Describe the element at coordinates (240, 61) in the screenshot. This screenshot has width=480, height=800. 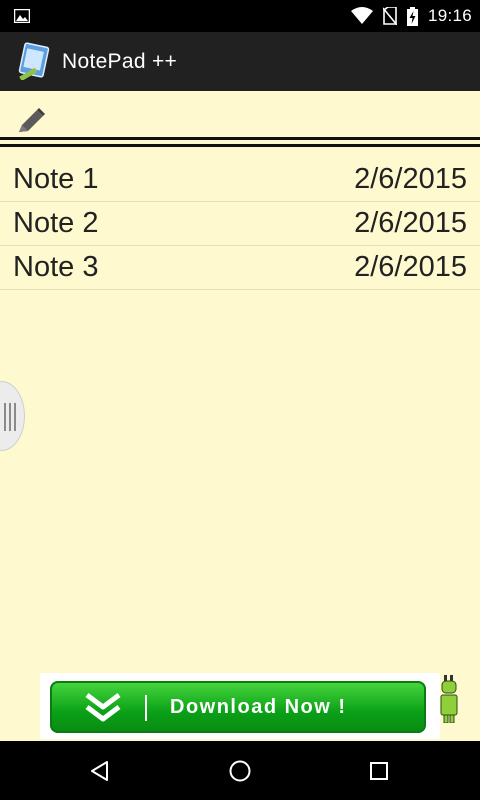
I see `action-bar: NotePad ++` at that location.